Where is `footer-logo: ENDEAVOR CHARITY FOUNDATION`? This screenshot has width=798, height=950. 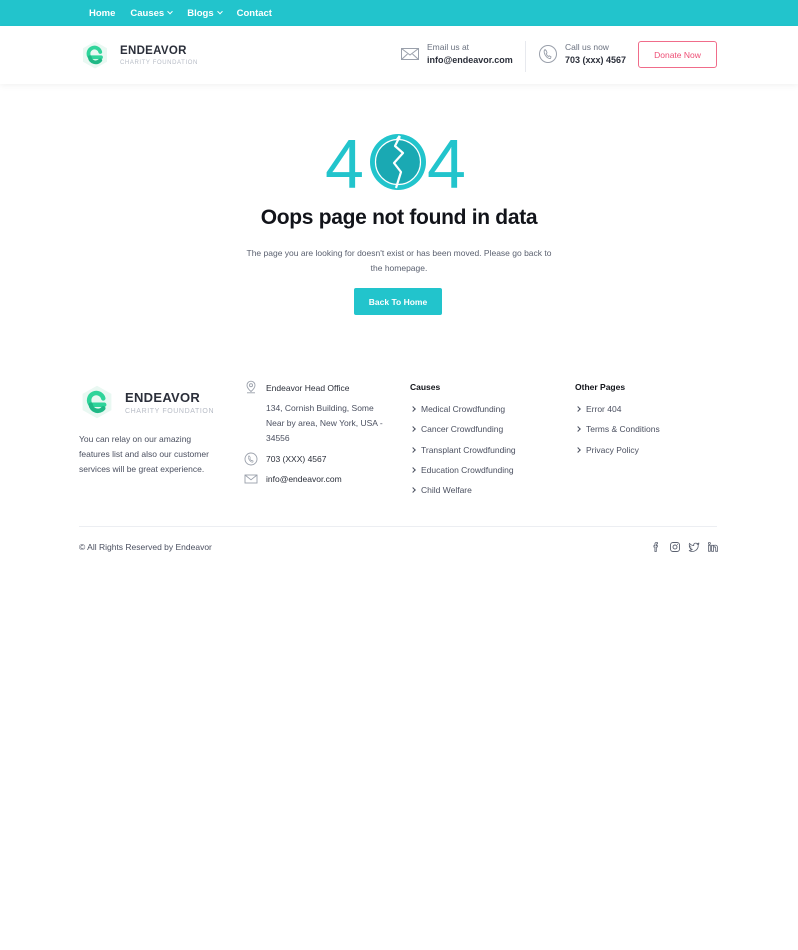
footer-logo: ENDEAVOR CHARITY FOUNDATION is located at coordinates (146, 402).